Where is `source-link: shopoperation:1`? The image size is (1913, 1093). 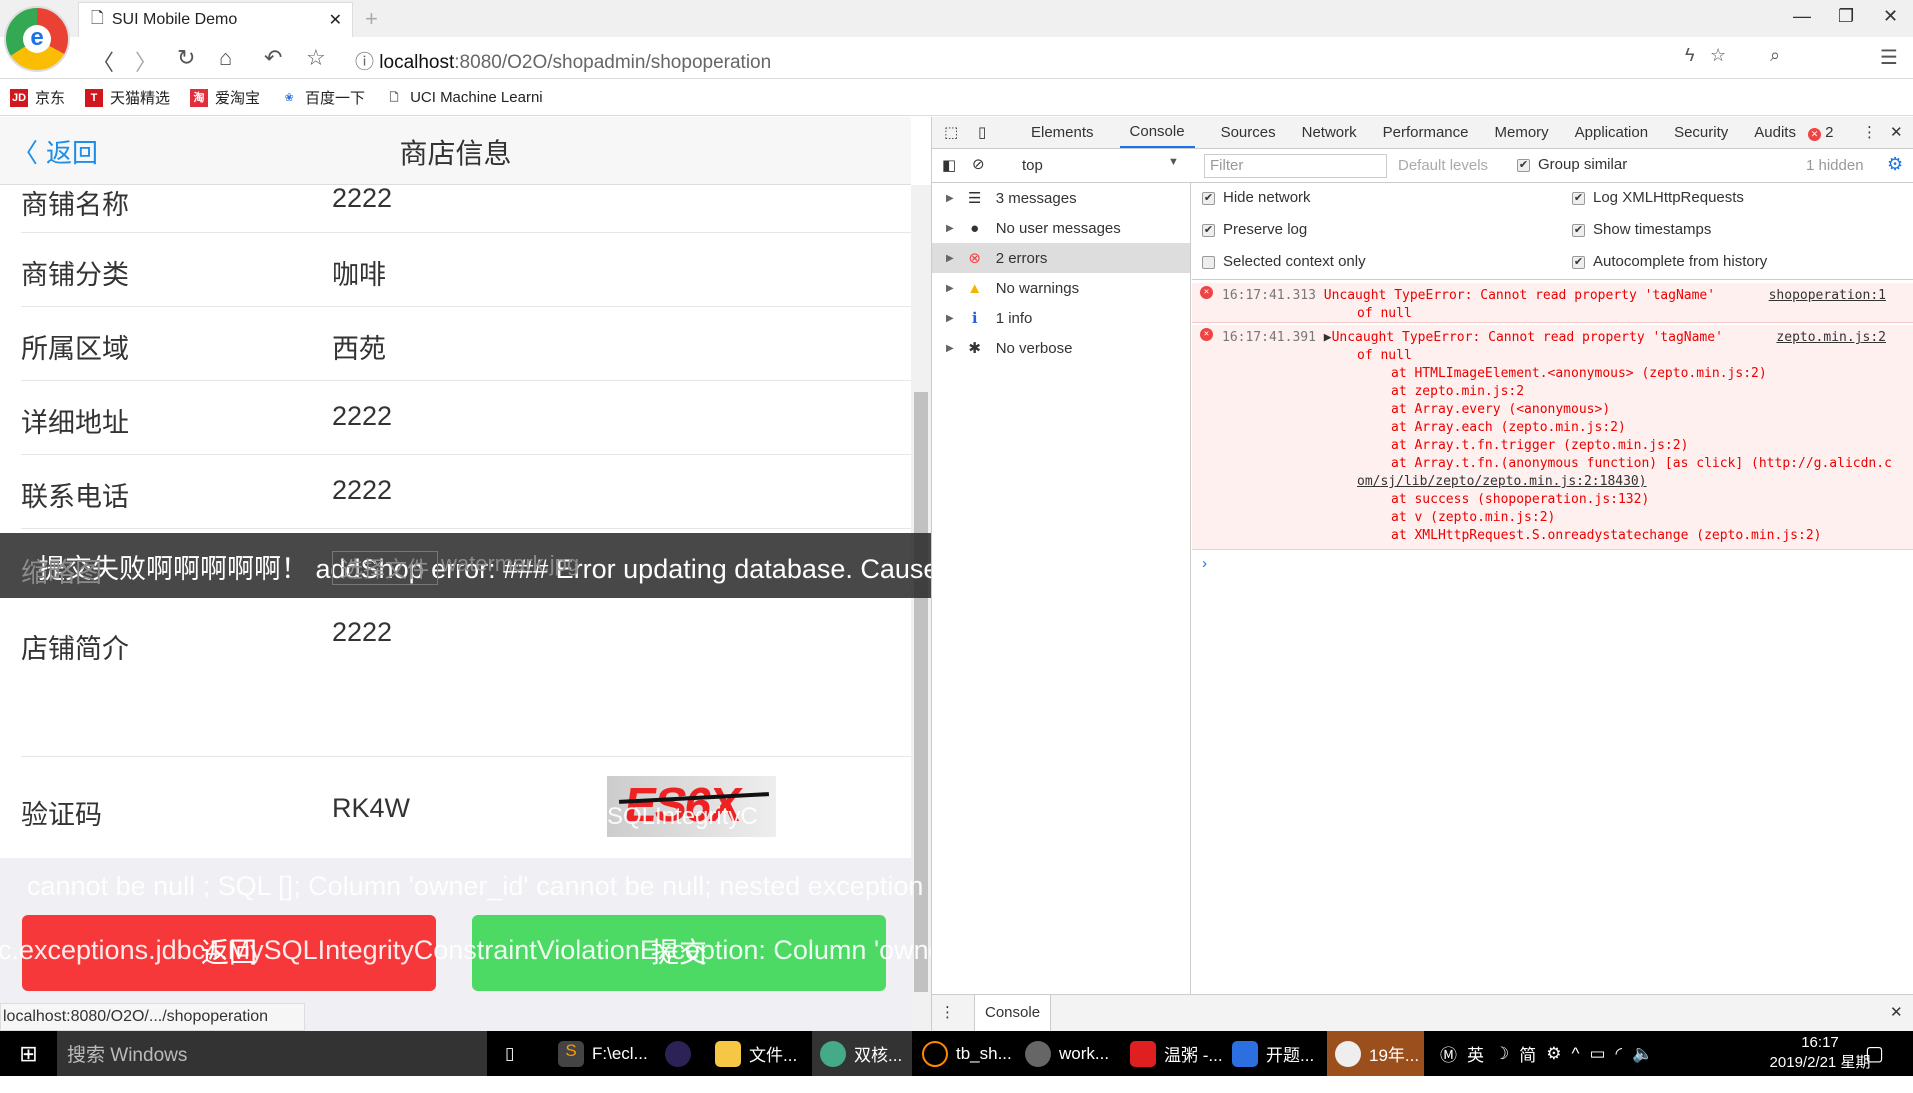 source-link: shopoperation:1 is located at coordinates (1827, 296).